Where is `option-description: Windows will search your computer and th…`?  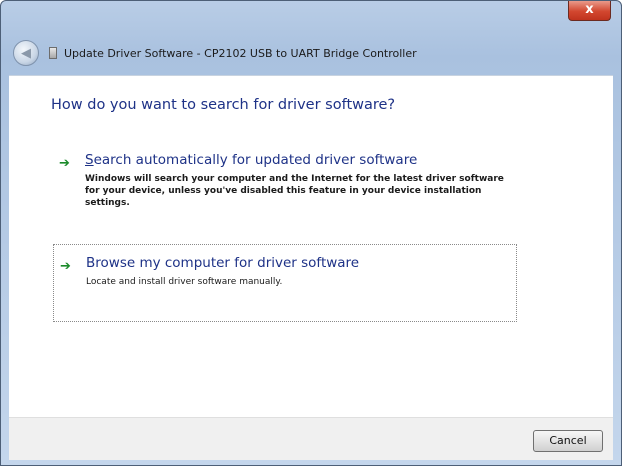 option-description: Windows will search your computer and th… is located at coordinates (294, 191).